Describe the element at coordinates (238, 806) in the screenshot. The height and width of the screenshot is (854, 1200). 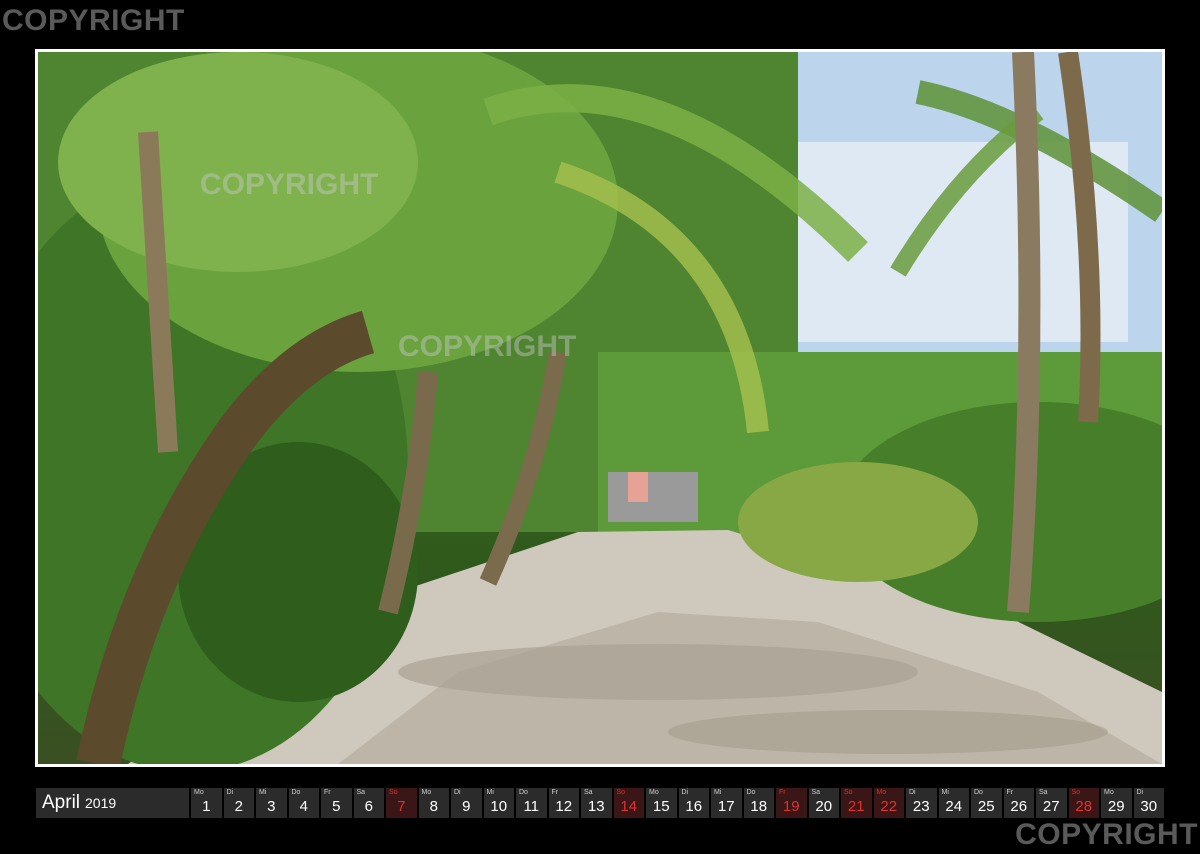
I see `day-number: 2` at that location.